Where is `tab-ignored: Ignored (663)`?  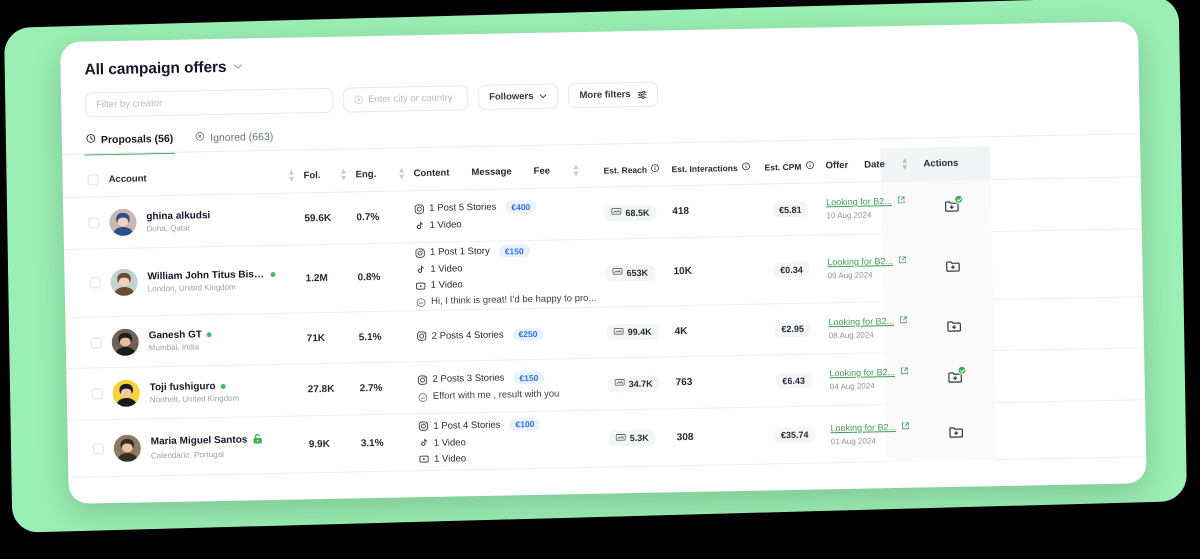
tab-ignored: Ignored (663) is located at coordinates (234, 141).